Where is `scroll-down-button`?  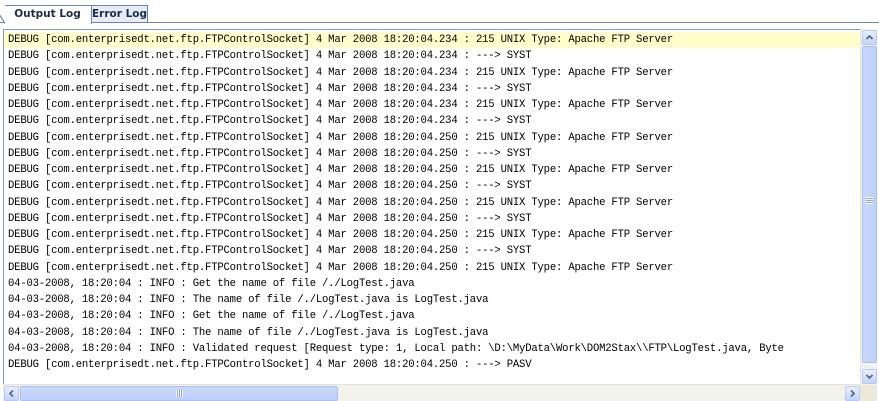
scroll-down-button is located at coordinates (869, 376).